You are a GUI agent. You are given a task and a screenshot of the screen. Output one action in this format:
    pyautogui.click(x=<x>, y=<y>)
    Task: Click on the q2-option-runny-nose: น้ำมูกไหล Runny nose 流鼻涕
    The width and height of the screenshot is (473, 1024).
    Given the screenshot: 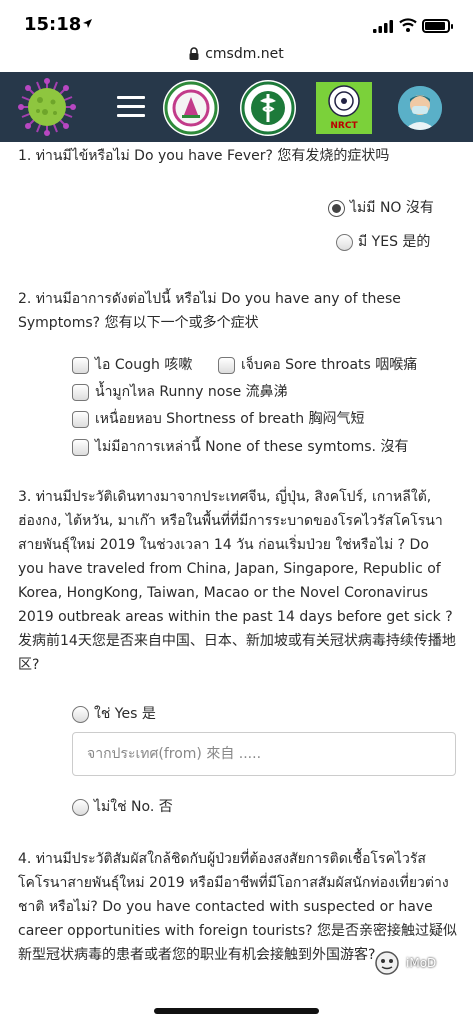 What is the action you would take?
    pyautogui.click(x=180, y=392)
    